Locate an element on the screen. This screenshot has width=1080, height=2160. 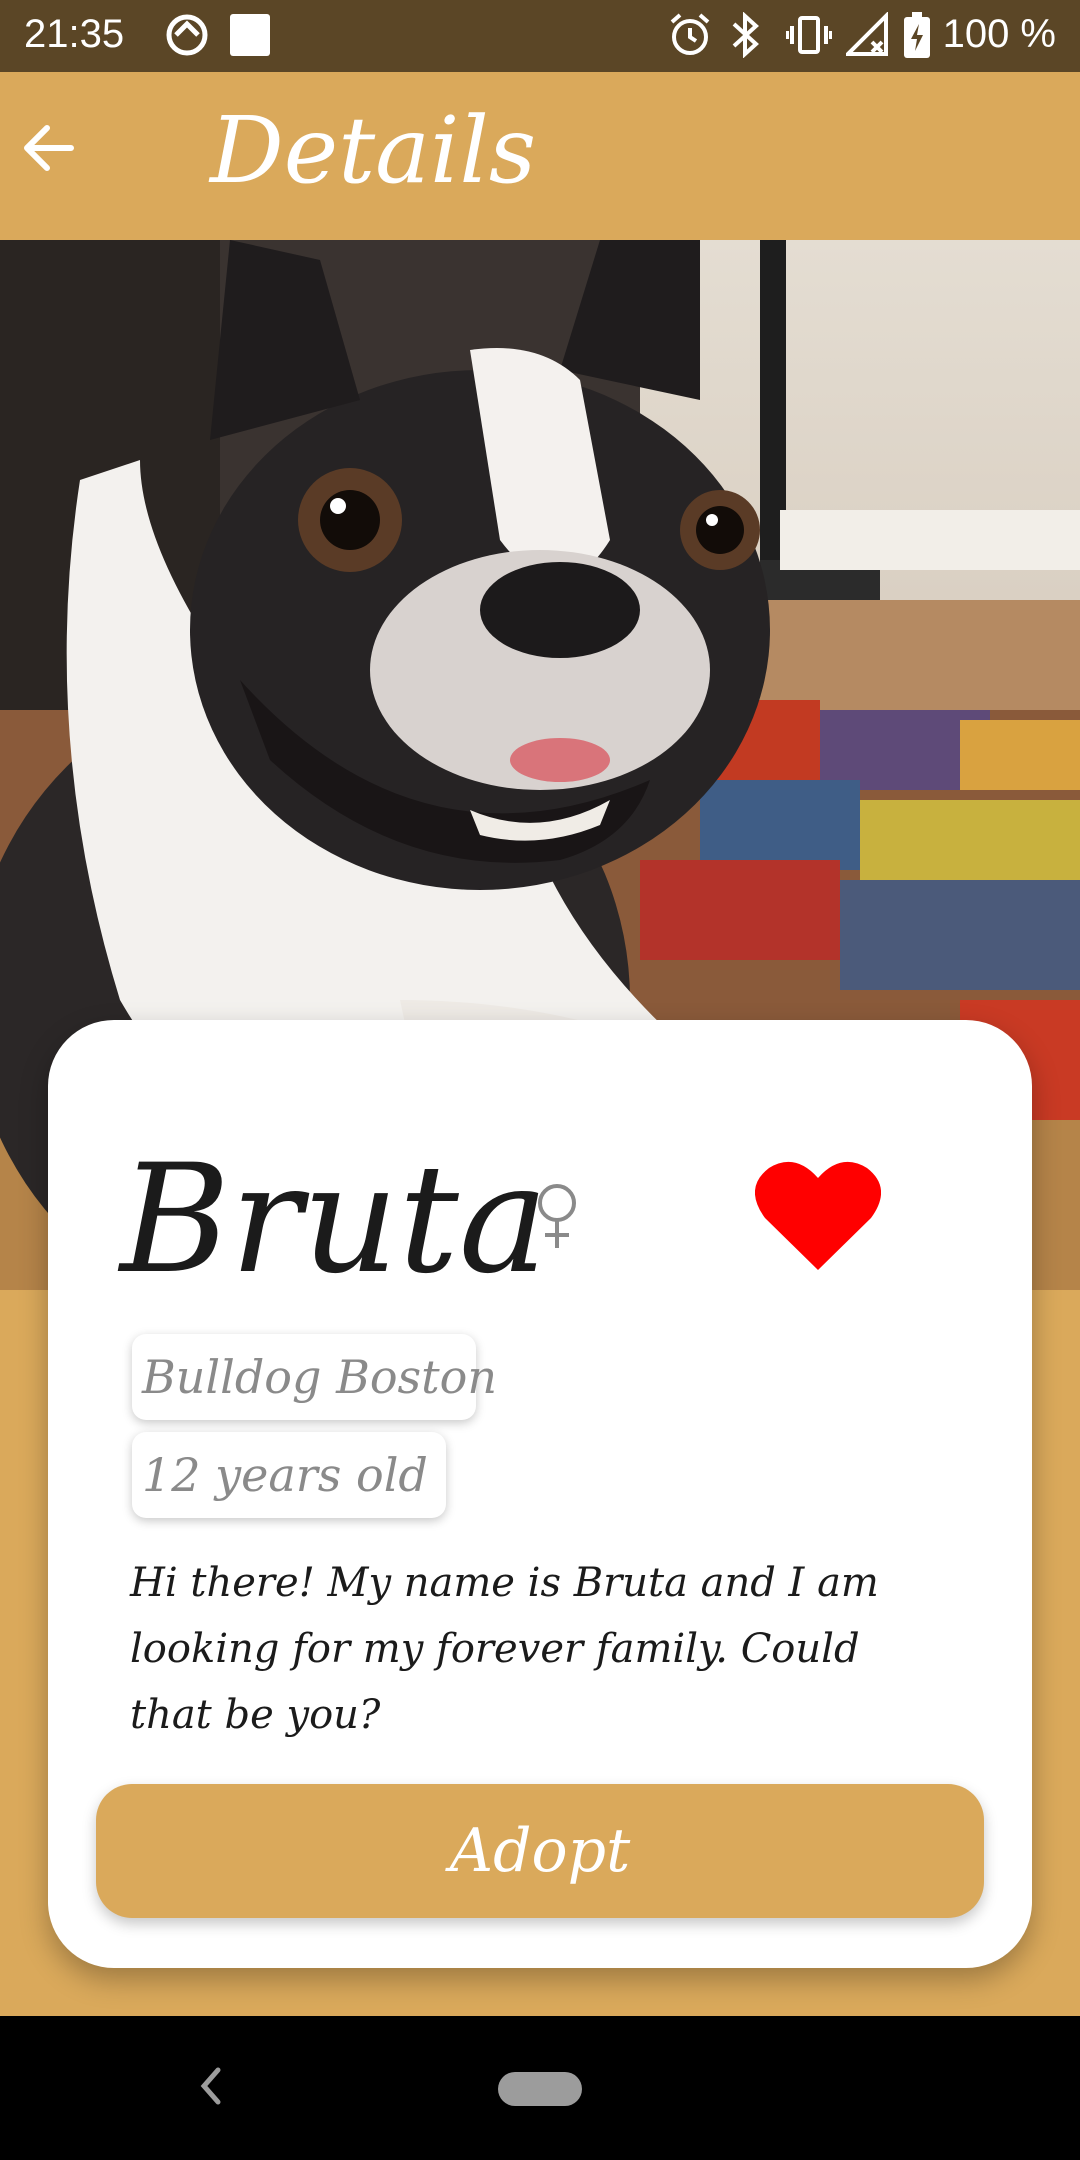
adopt-button: Adopt is located at coordinates (540, 1851).